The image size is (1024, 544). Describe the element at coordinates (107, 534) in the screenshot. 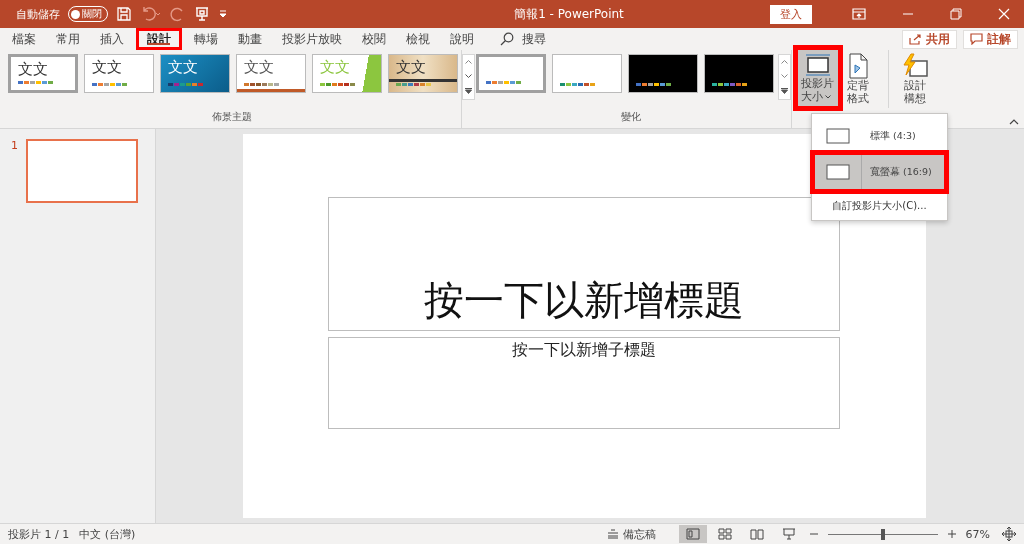

I see `language-status: 中文 (台灣)` at that location.